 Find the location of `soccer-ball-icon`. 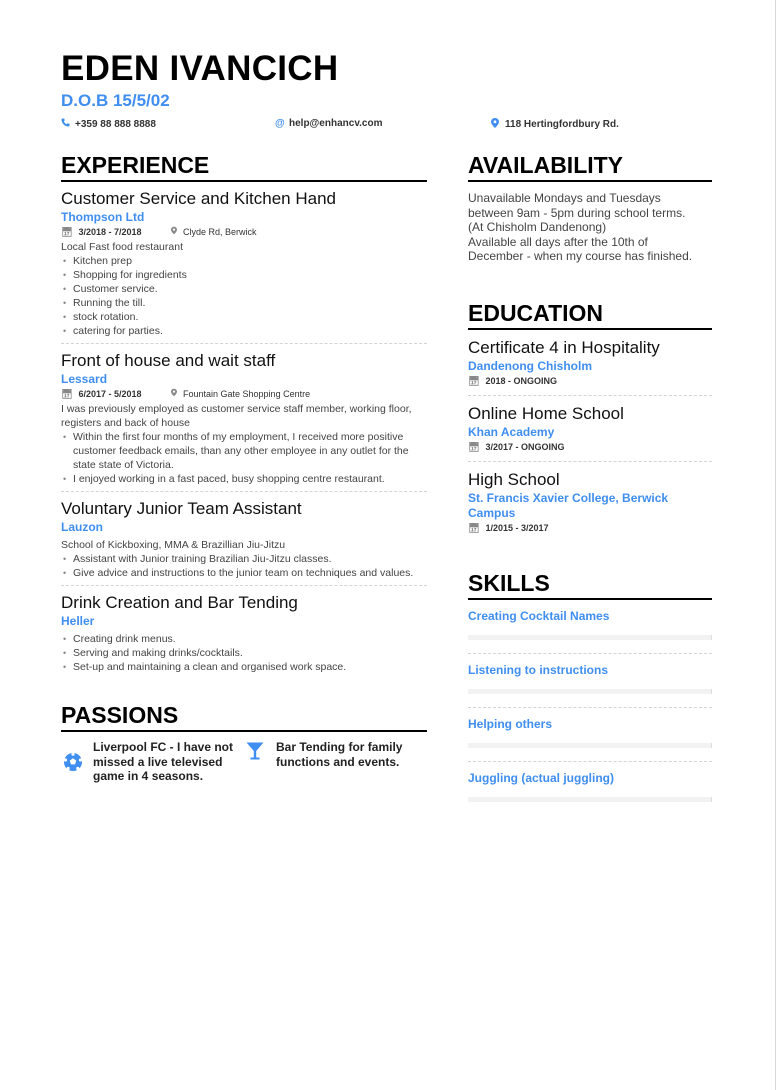

soccer-ball-icon is located at coordinates (77, 762).